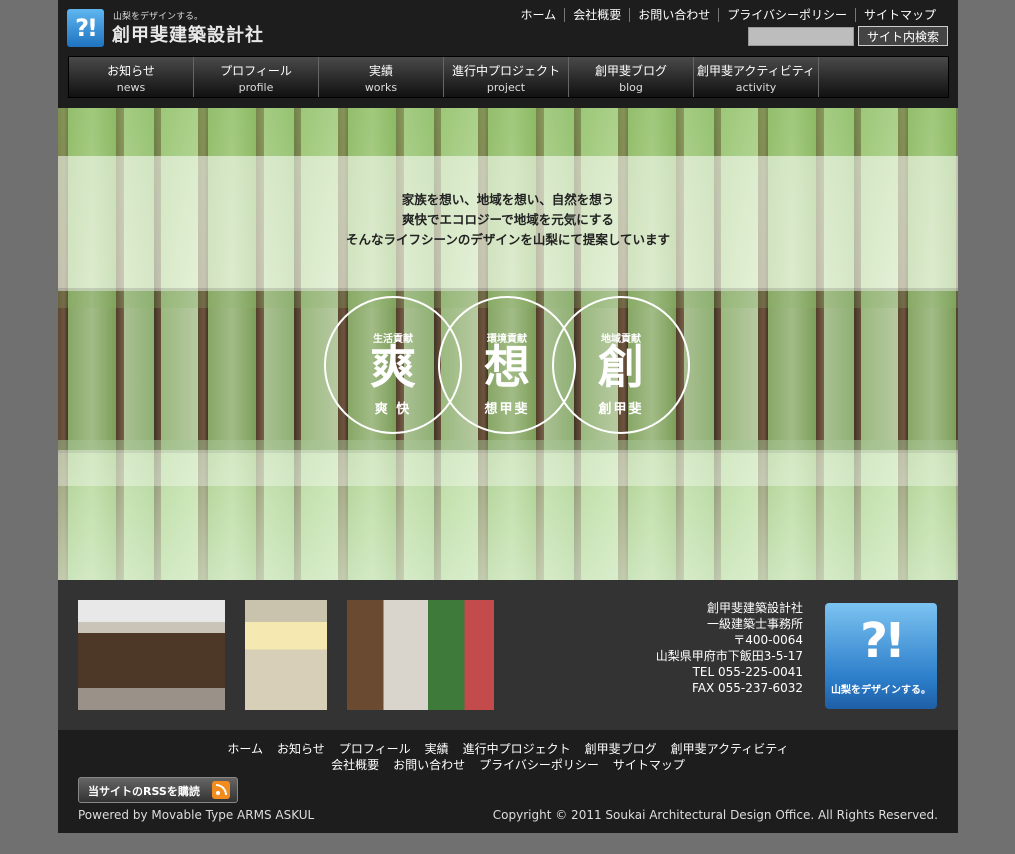  What do you see at coordinates (188, 35) in the screenshot?
I see `logo-name: 創甲斐建築設計社` at bounding box center [188, 35].